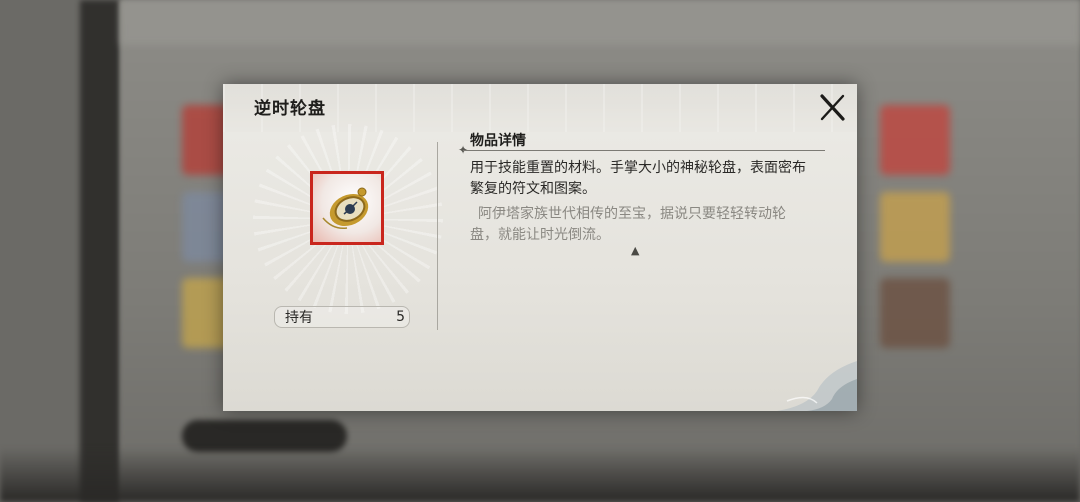 The width and height of the screenshot is (1080, 502). I want to click on item-description: 用于技能重置的材料。手掌大小的神秘轮盘，表面密布繁复的符文和图案。, so click(638, 178).